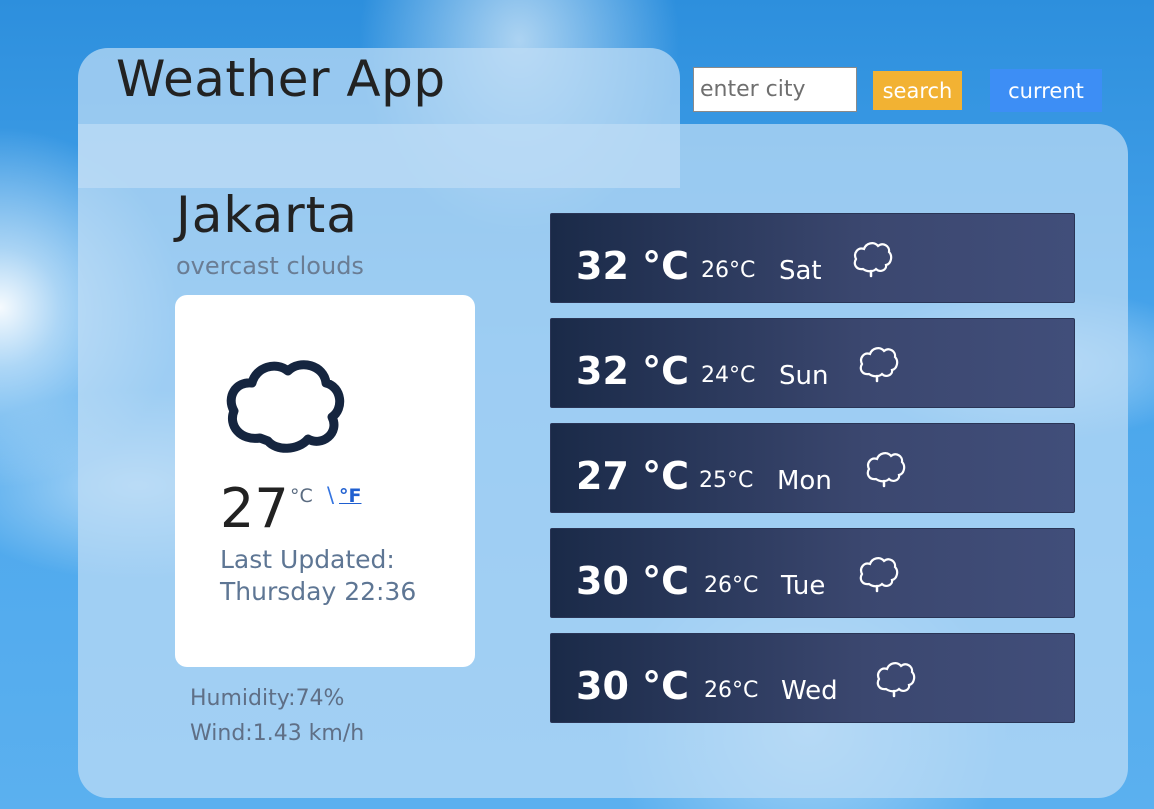  I want to click on forecast-day-card: 32 °C 24°C Sun, so click(812, 363).